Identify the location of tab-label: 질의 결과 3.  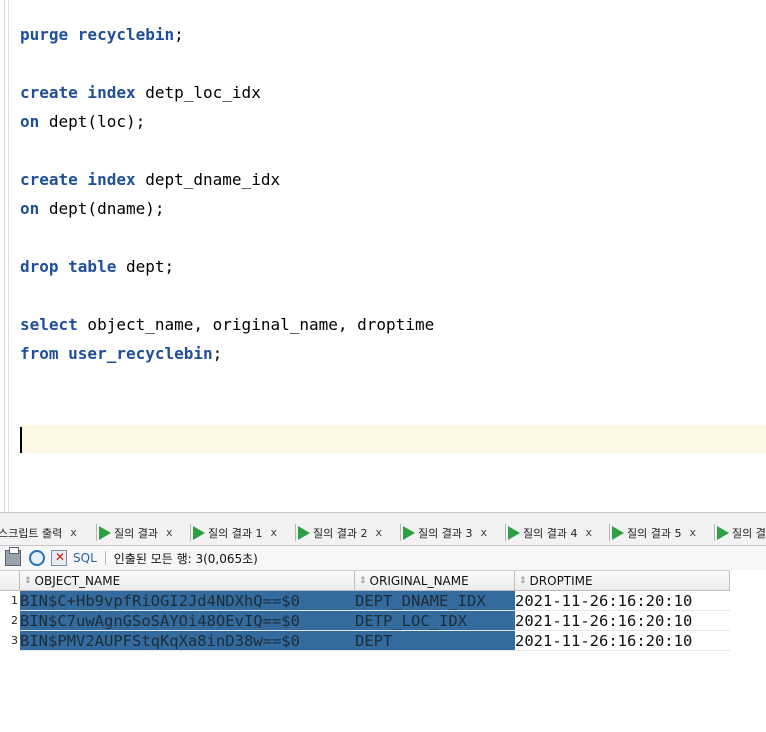
(445, 533).